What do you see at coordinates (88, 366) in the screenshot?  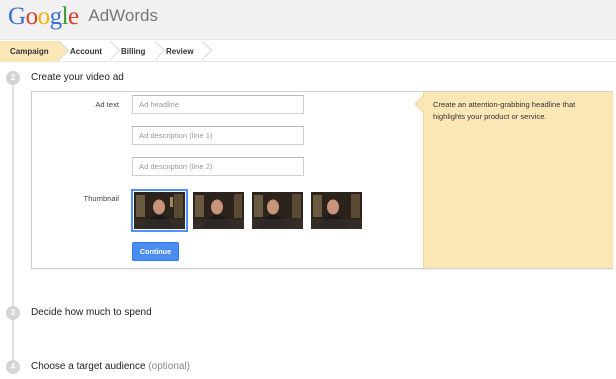 I see `step-title-text: Choose a target audience` at bounding box center [88, 366].